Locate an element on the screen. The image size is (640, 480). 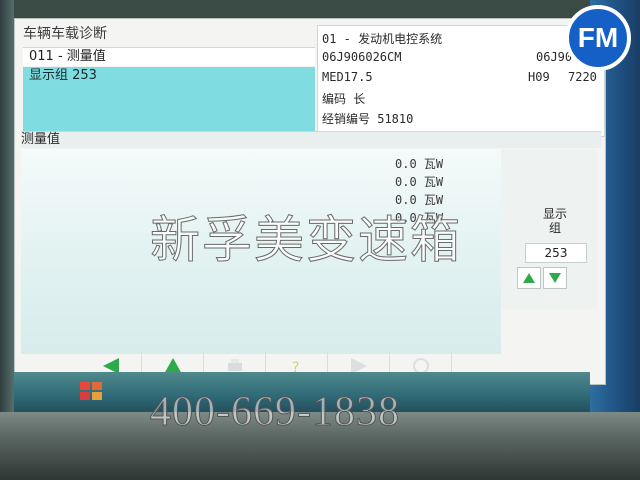
monitor-bezel-left is located at coordinates (7, 240).